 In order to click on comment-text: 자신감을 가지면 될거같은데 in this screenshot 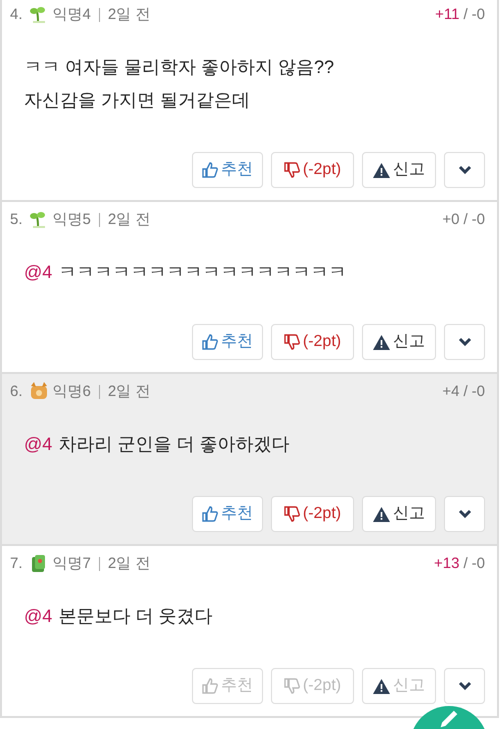, I will do `click(137, 100)`.